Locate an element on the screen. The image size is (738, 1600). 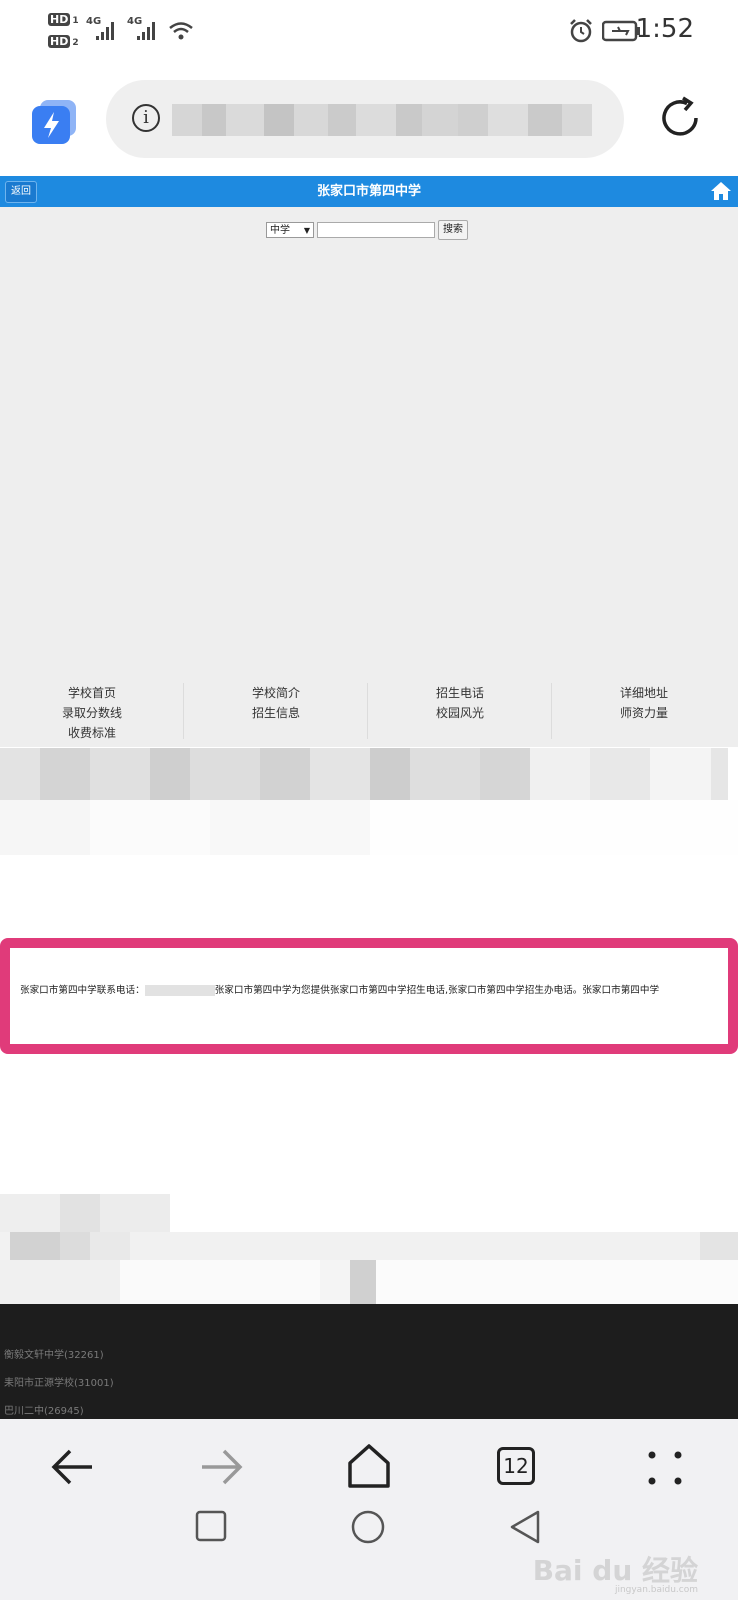
nav-admission-info: 招生信息 is located at coordinates (276, 713).